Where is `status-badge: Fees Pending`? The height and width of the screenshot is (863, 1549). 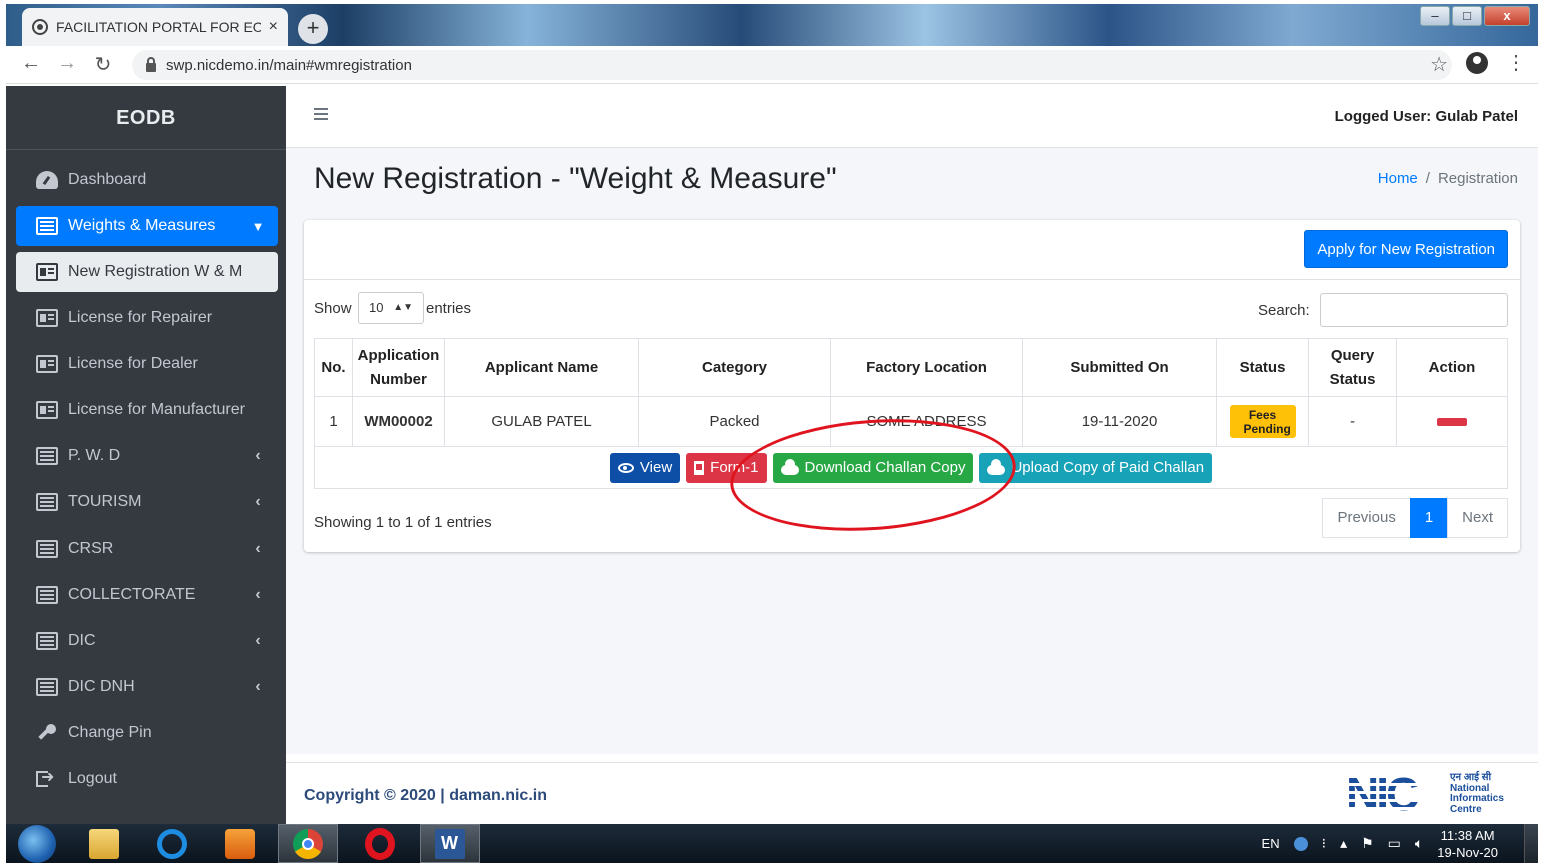 status-badge: Fees Pending is located at coordinates (1262, 421).